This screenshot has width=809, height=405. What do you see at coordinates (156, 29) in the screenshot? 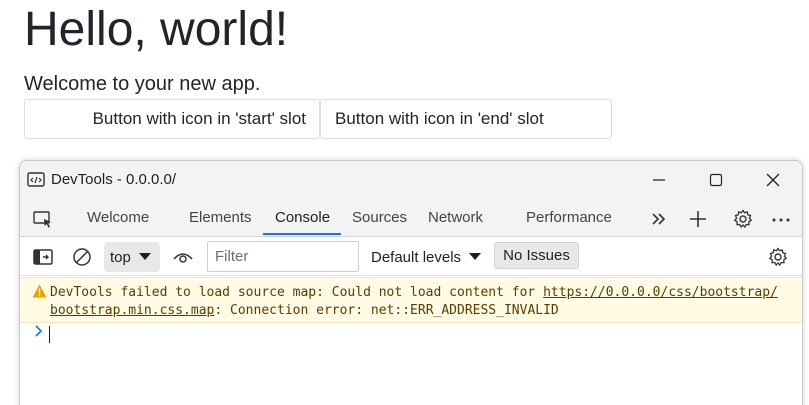
I see `page-title: Hello, world!` at bounding box center [156, 29].